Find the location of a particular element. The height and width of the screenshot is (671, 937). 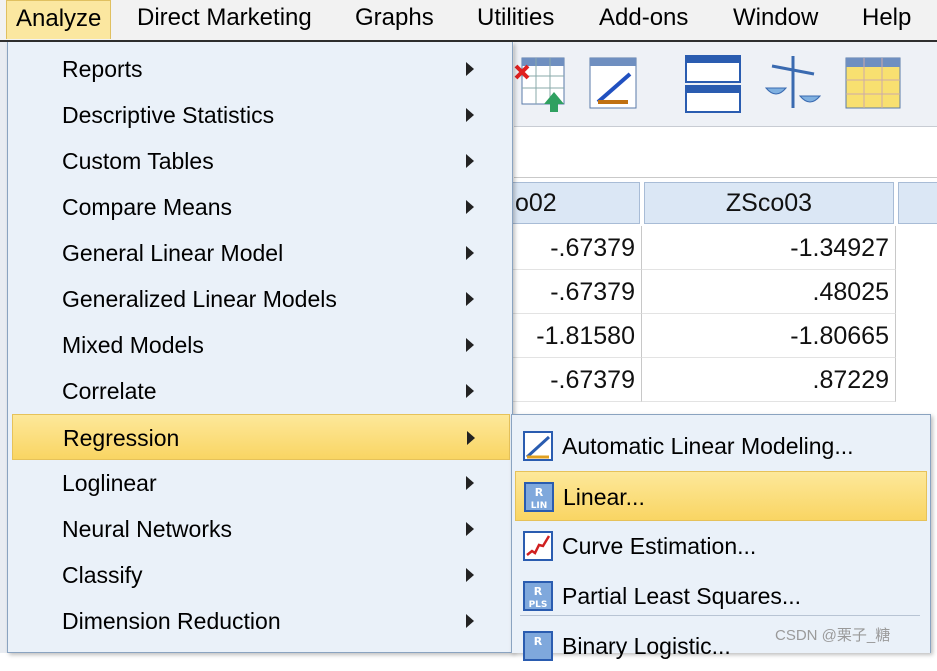

table-cell: -1.81580 is located at coordinates (574, 336).